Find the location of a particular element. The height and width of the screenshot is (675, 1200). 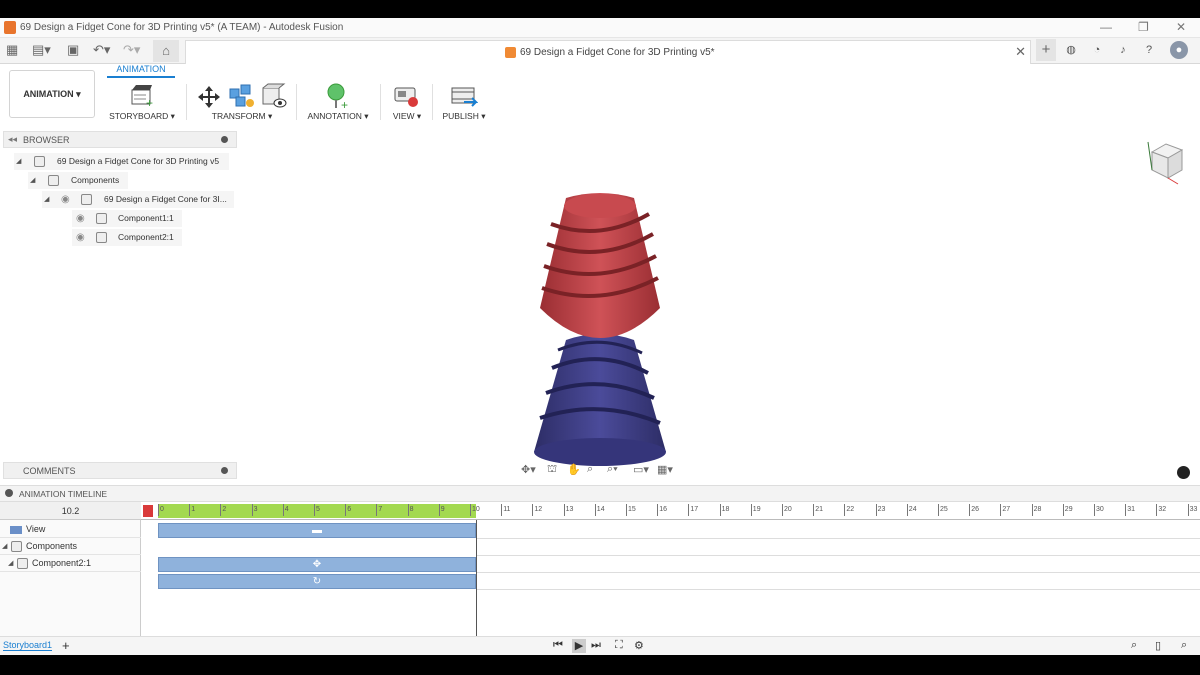

ruler-tick-label: 6 is located at coordinates (349, 509).